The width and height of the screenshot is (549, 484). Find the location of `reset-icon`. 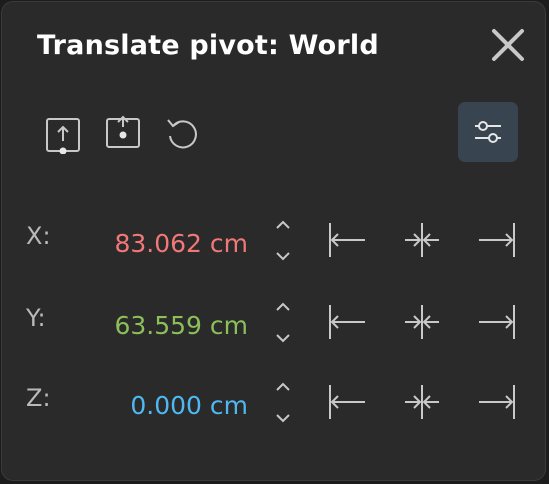

reset-icon is located at coordinates (182, 134).